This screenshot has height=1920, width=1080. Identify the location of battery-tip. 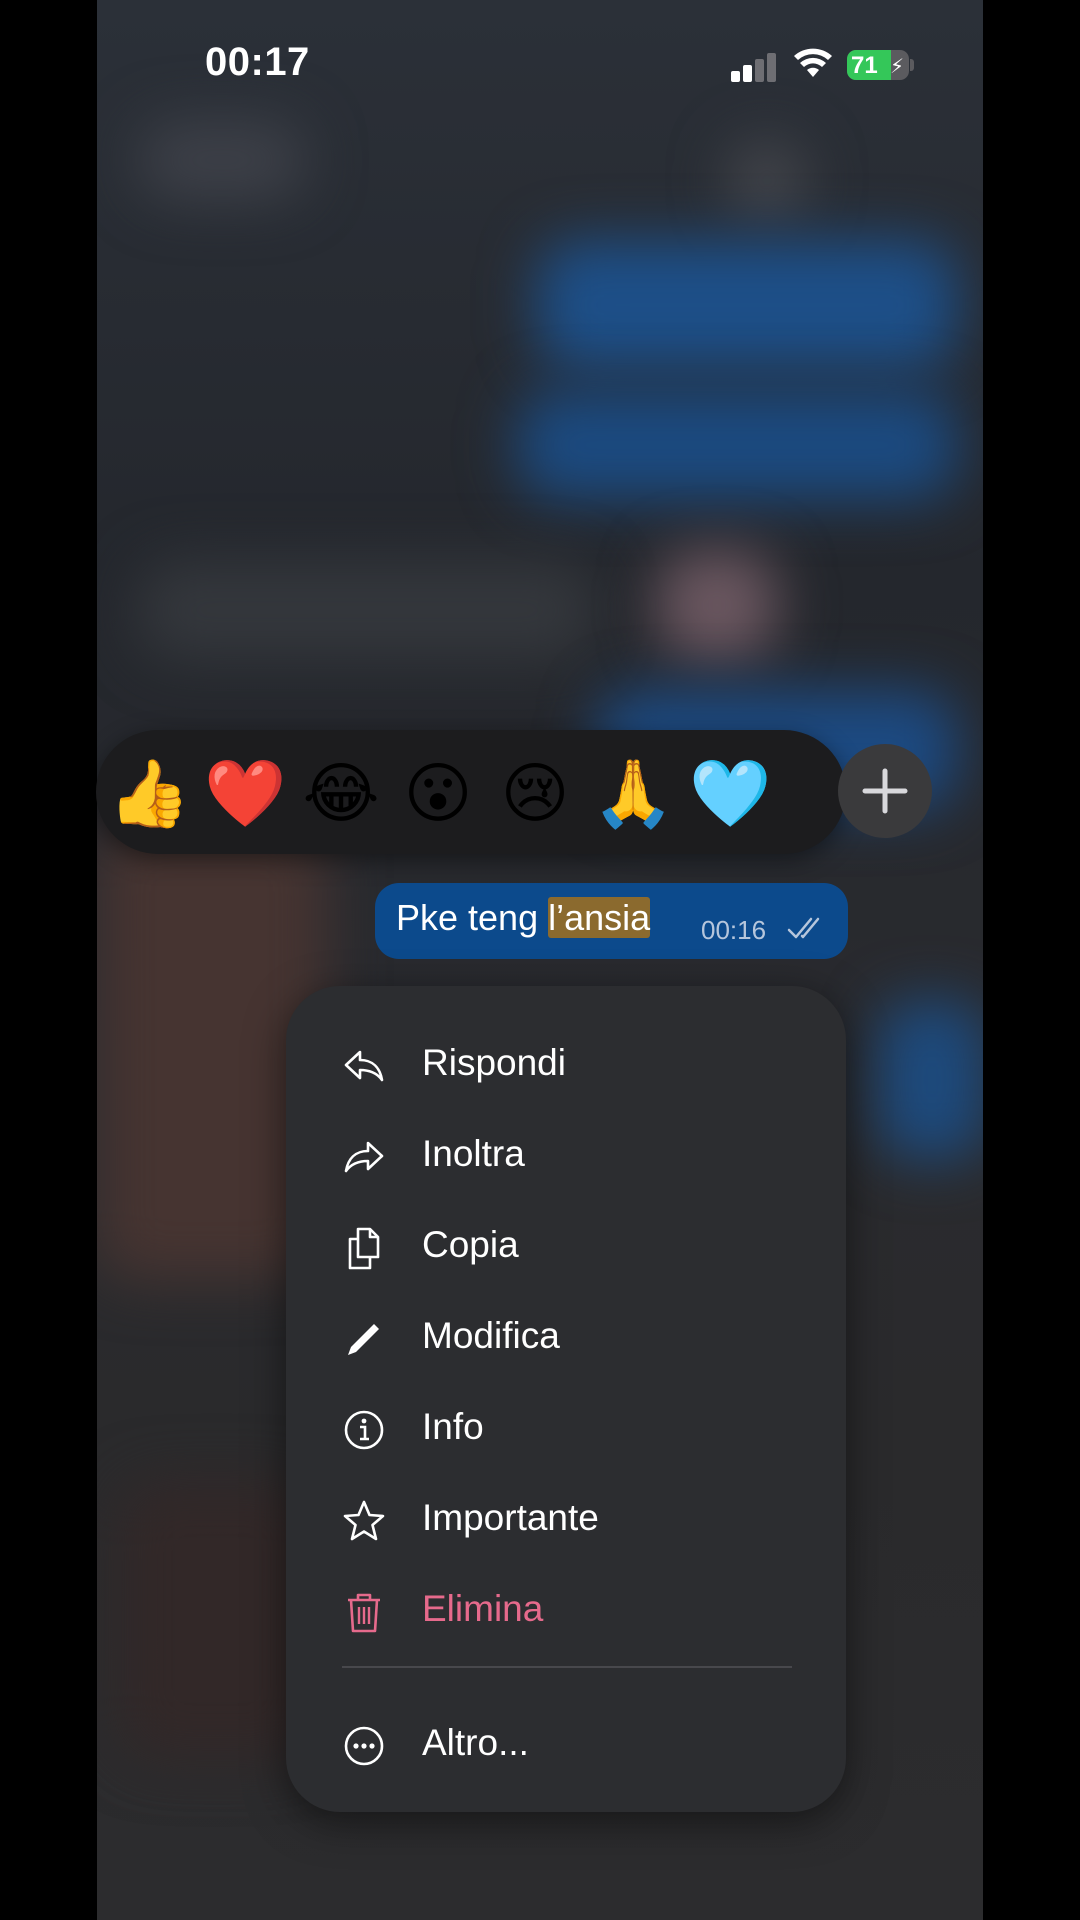
(912, 65).